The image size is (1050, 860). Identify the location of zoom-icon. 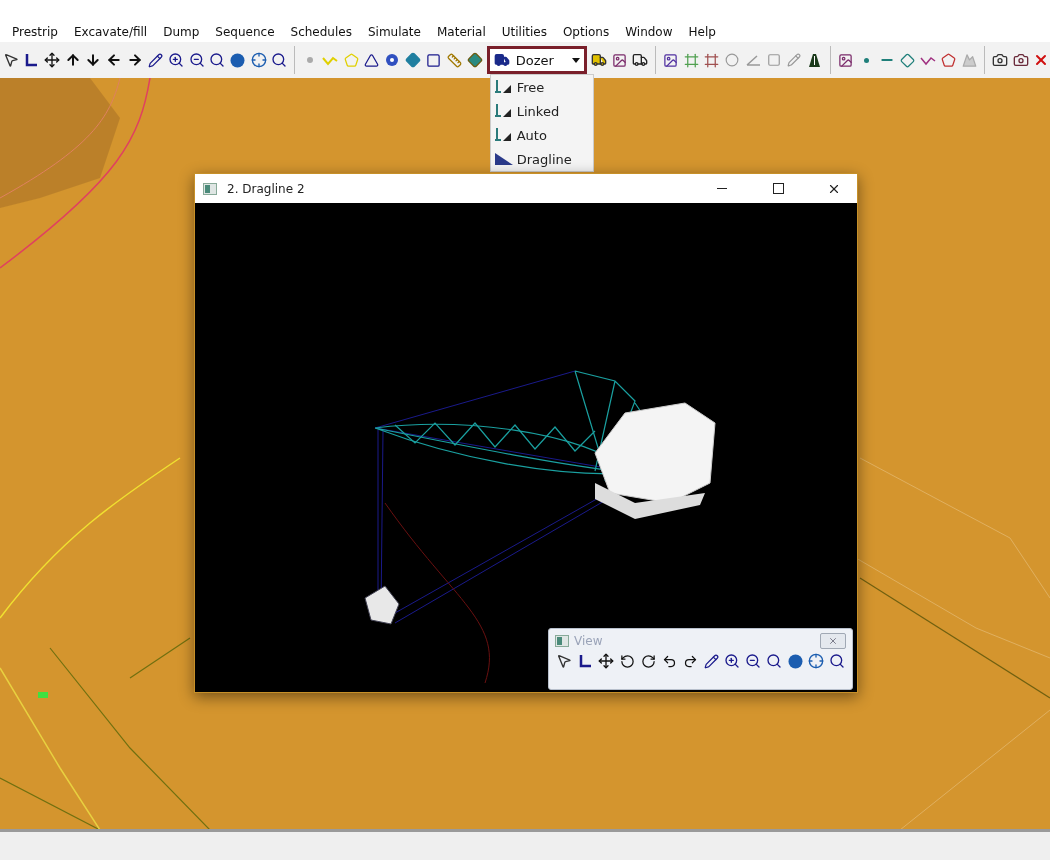
(774, 661).